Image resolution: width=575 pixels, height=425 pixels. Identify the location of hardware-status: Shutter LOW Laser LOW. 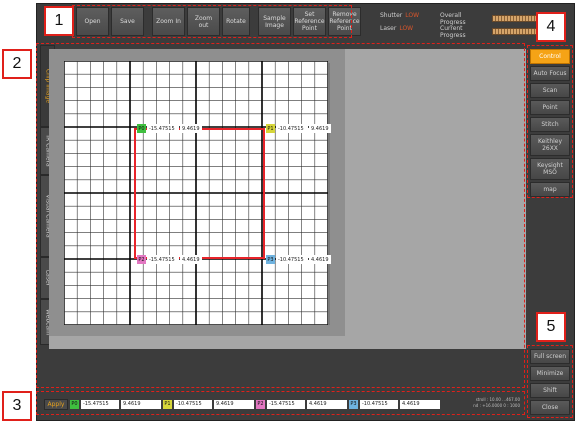
(399, 25).